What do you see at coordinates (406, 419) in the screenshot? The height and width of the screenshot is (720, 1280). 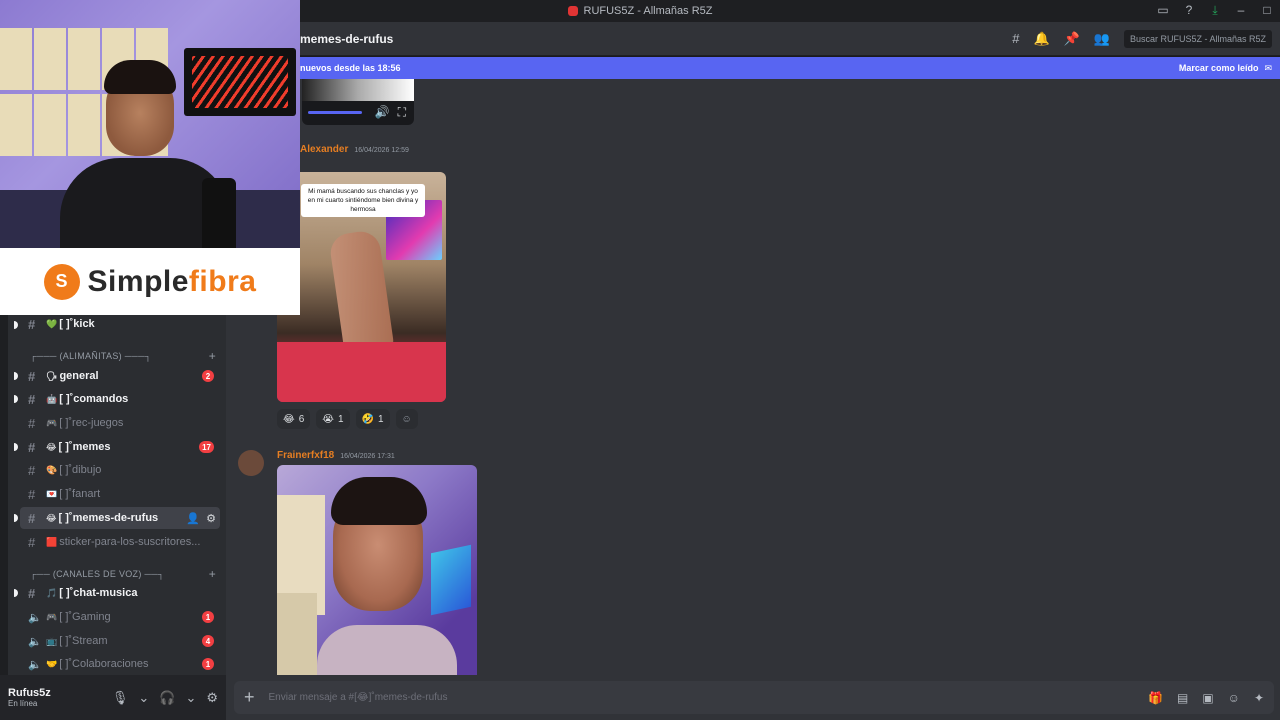 I see `add-reaction-button: ☺` at bounding box center [406, 419].